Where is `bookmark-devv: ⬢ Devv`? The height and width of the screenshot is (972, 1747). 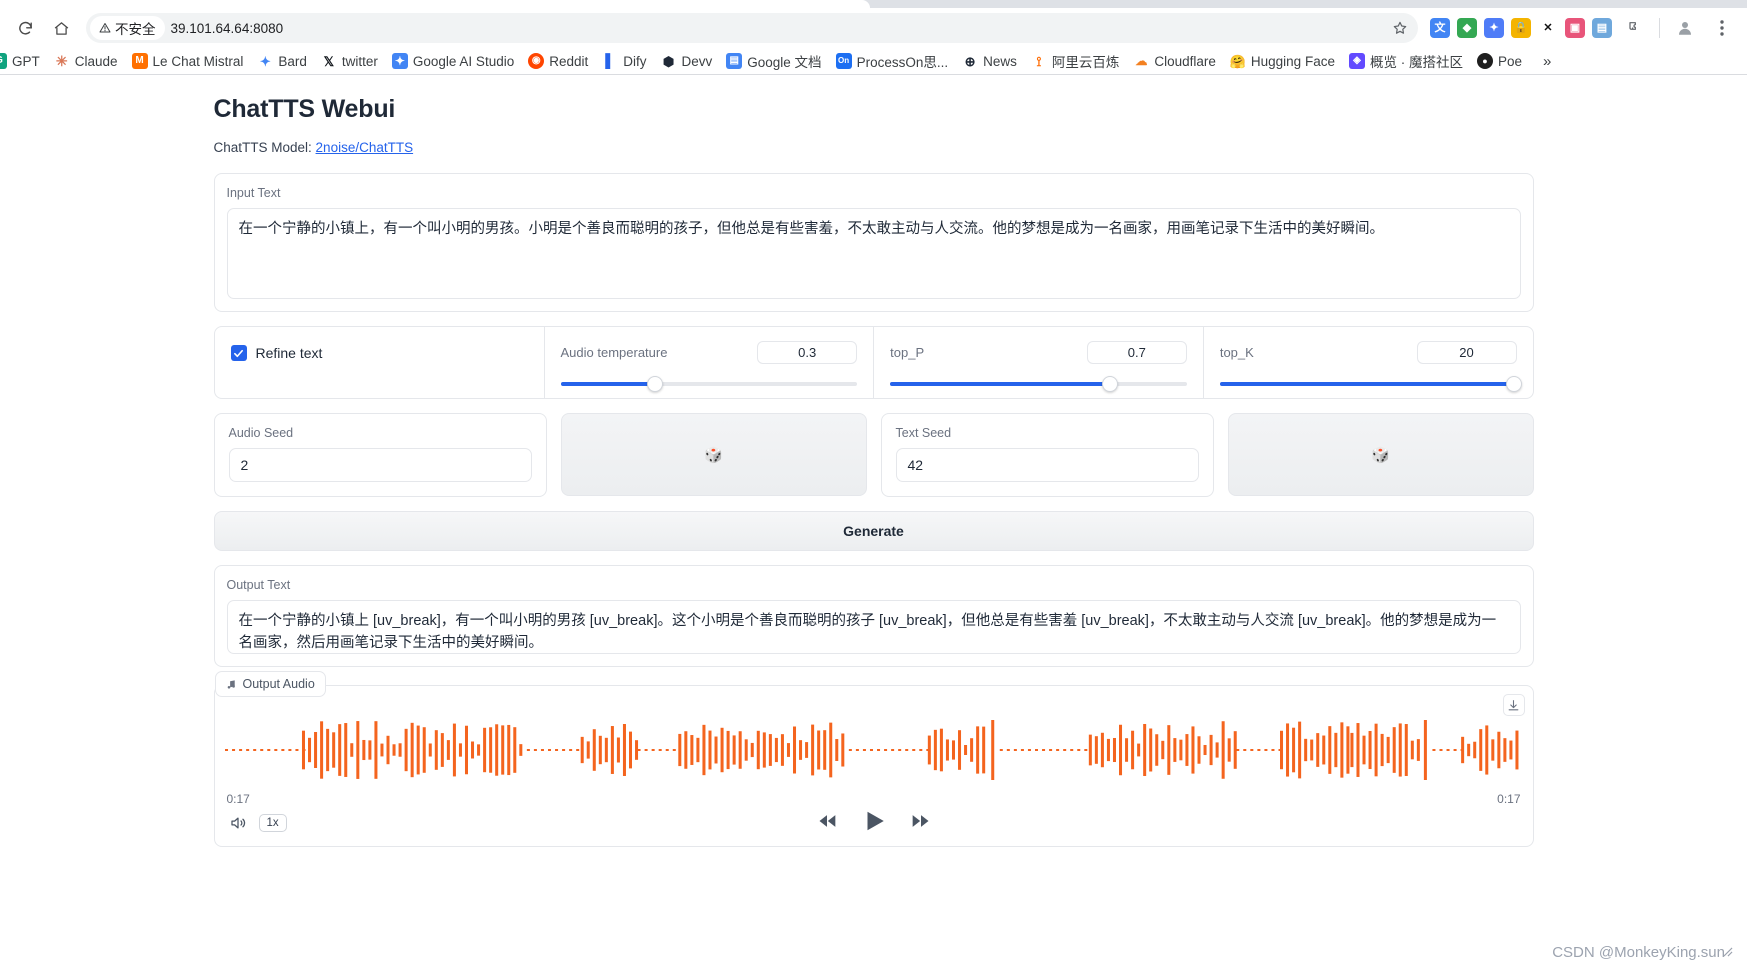 bookmark-devv: ⬢ Devv is located at coordinates (687, 61).